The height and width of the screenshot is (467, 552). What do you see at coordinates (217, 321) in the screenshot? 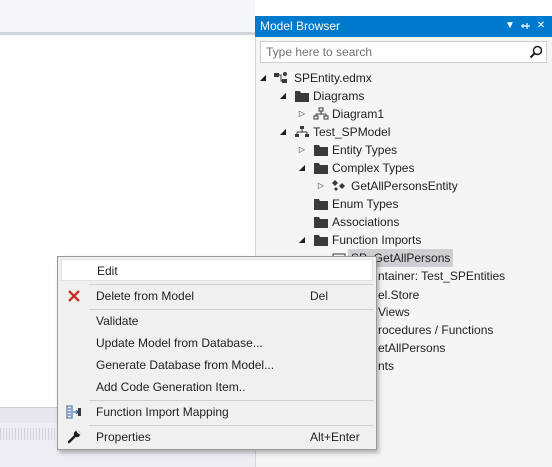
I see `menu-item-validate: Validate` at bounding box center [217, 321].